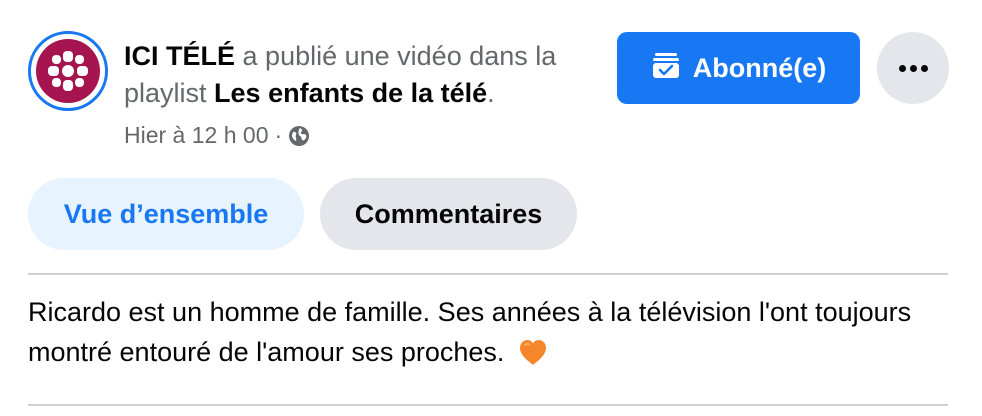  I want to click on tab-comments: Commentaires, so click(448, 214).